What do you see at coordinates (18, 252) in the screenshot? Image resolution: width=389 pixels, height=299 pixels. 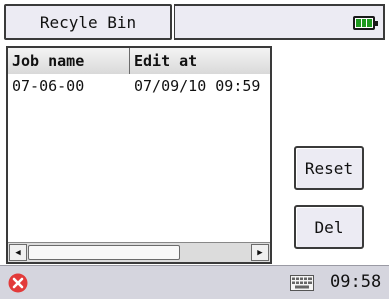 I see `scroll-left-arrow-icon: ◀` at bounding box center [18, 252].